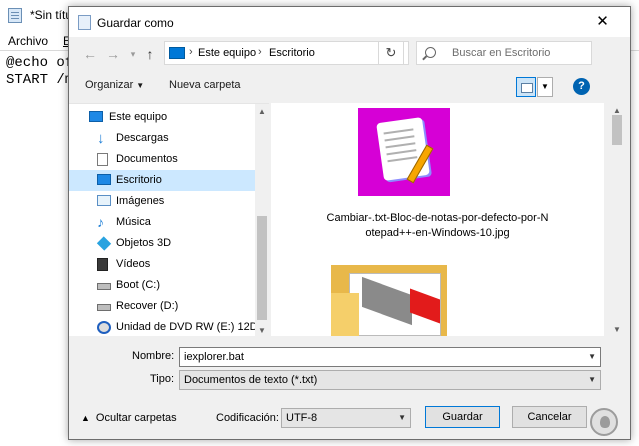 This screenshot has width=639, height=446. I want to click on nav-item-label: Música, so click(133, 222).